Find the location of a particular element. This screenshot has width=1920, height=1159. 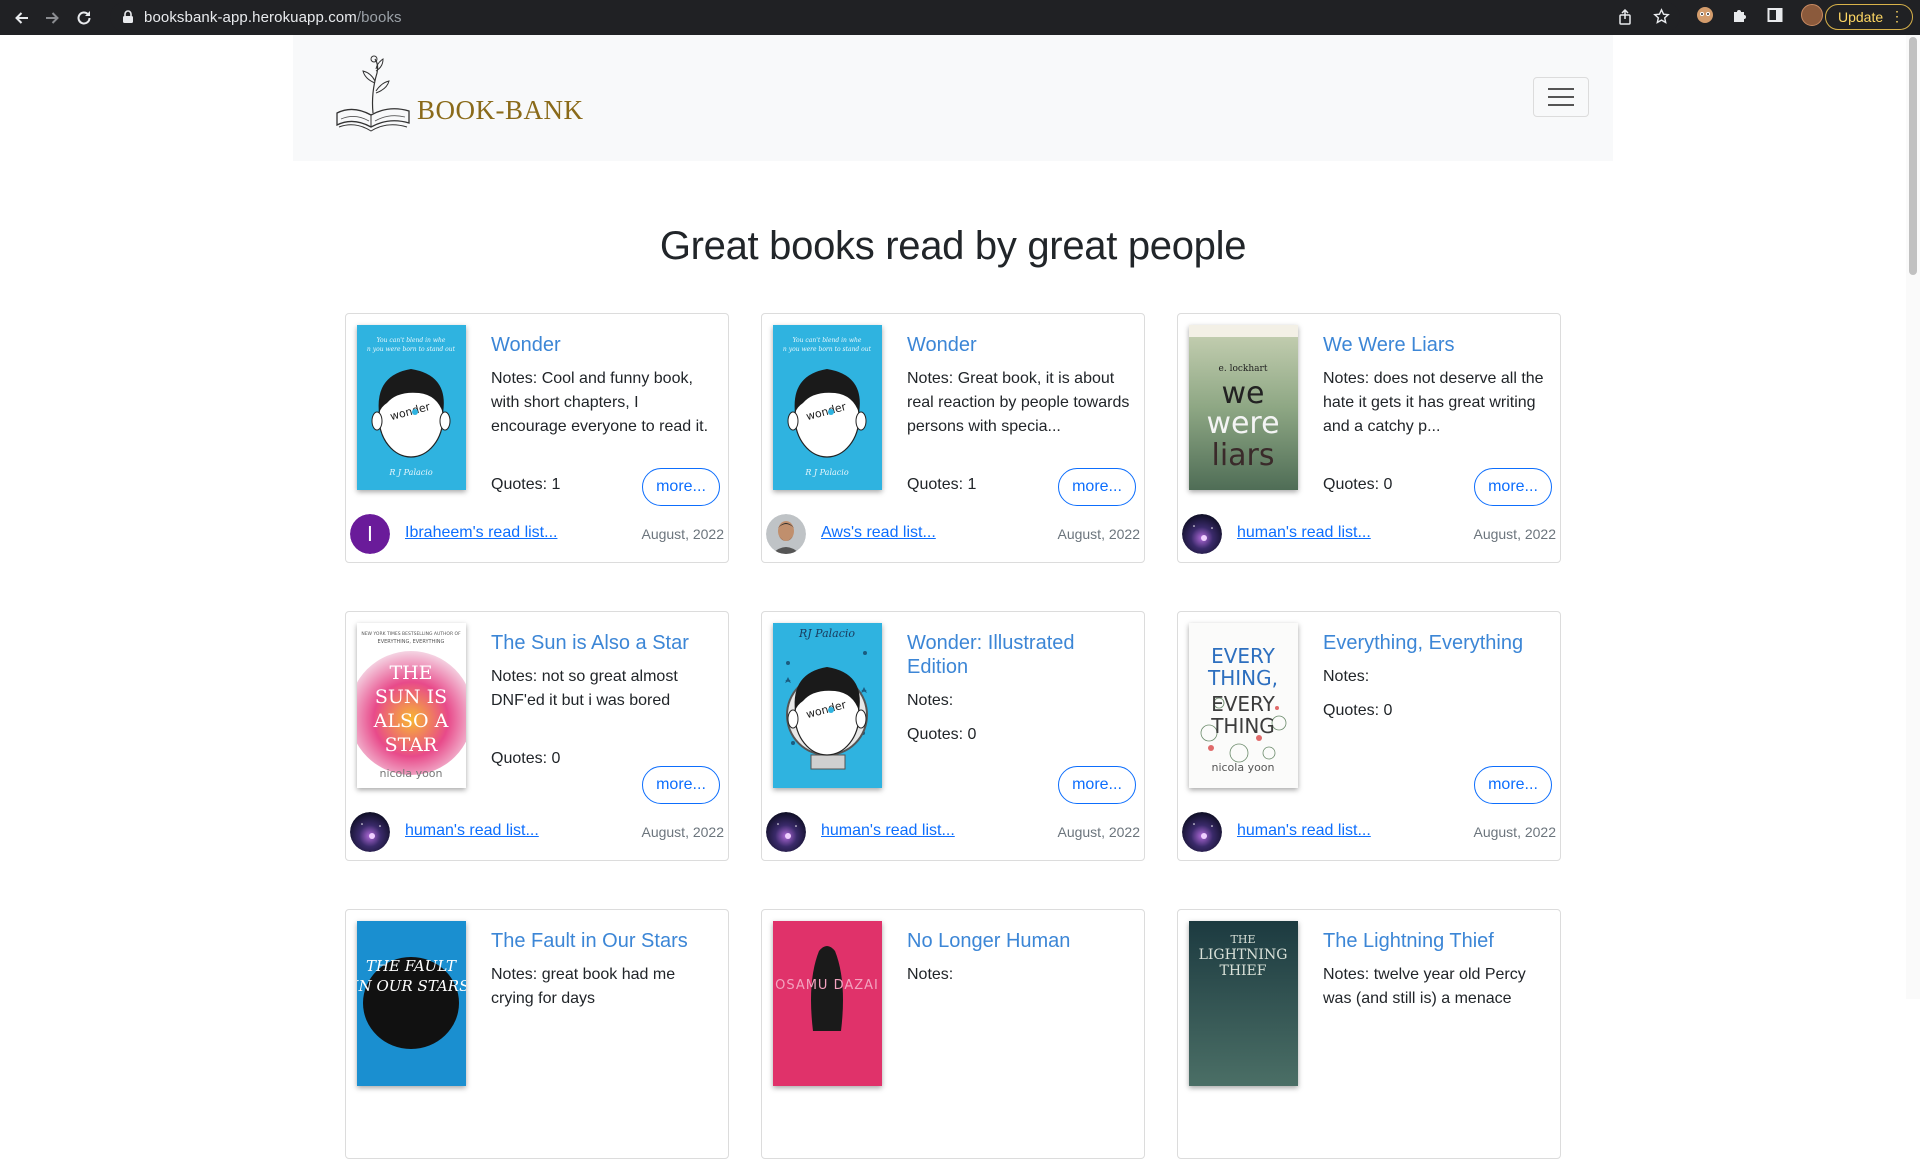

update-button: Update ⋮ is located at coordinates (1869, 17).